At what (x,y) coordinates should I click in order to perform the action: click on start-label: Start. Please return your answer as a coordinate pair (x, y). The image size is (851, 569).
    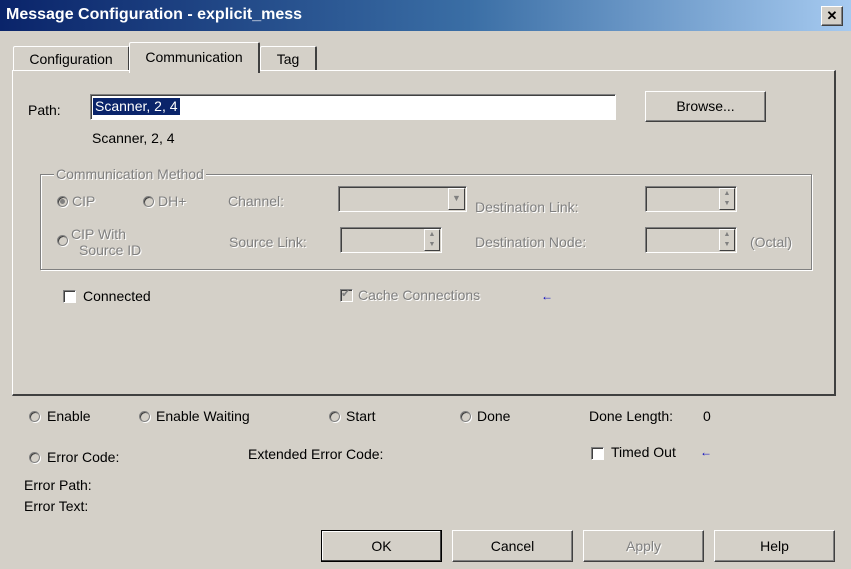
    Looking at the image, I should click on (361, 416).